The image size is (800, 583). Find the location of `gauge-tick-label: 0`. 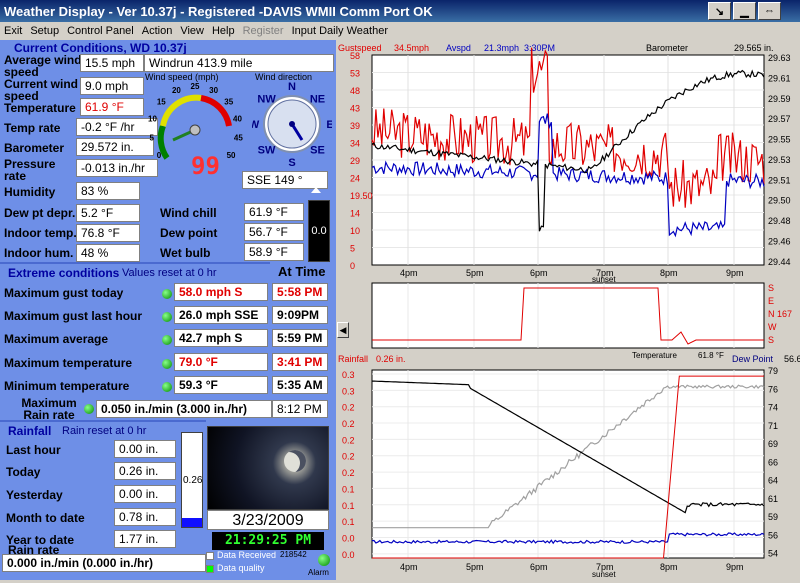

gauge-tick-label: 0 is located at coordinates (159, 155).